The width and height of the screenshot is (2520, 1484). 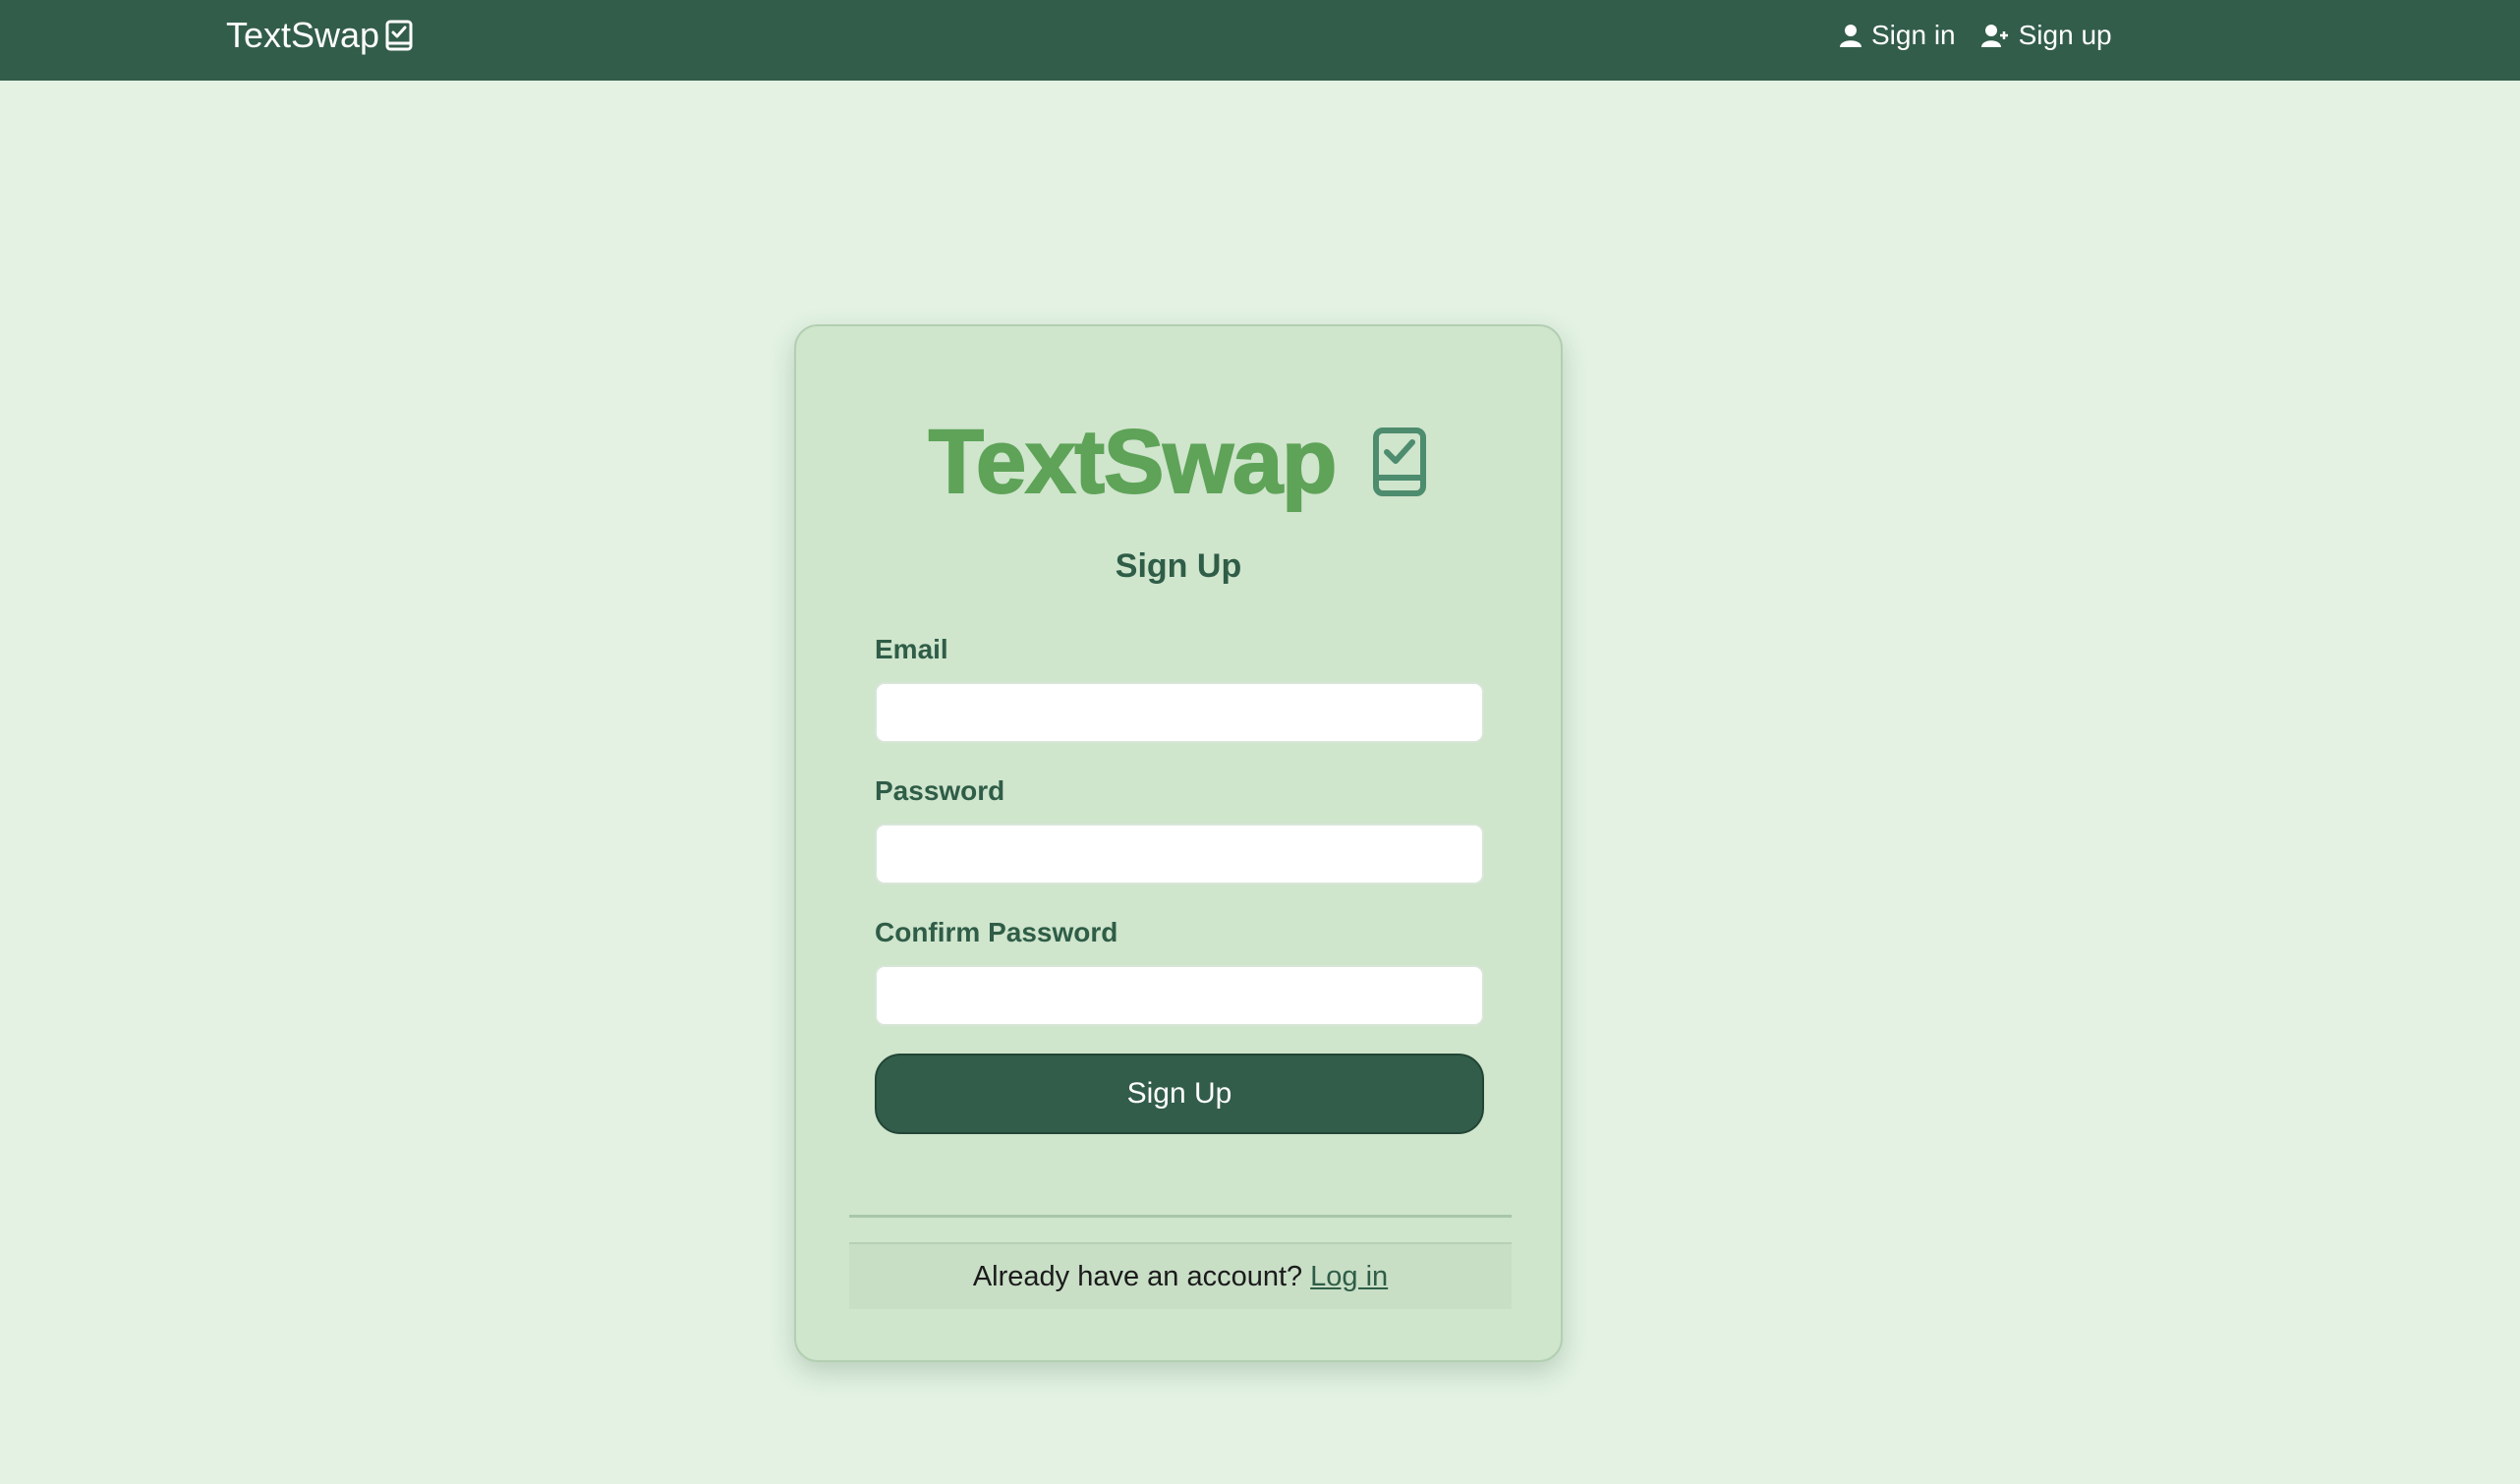 I want to click on nav-links: Sign in Sign up, so click(x=1976, y=35).